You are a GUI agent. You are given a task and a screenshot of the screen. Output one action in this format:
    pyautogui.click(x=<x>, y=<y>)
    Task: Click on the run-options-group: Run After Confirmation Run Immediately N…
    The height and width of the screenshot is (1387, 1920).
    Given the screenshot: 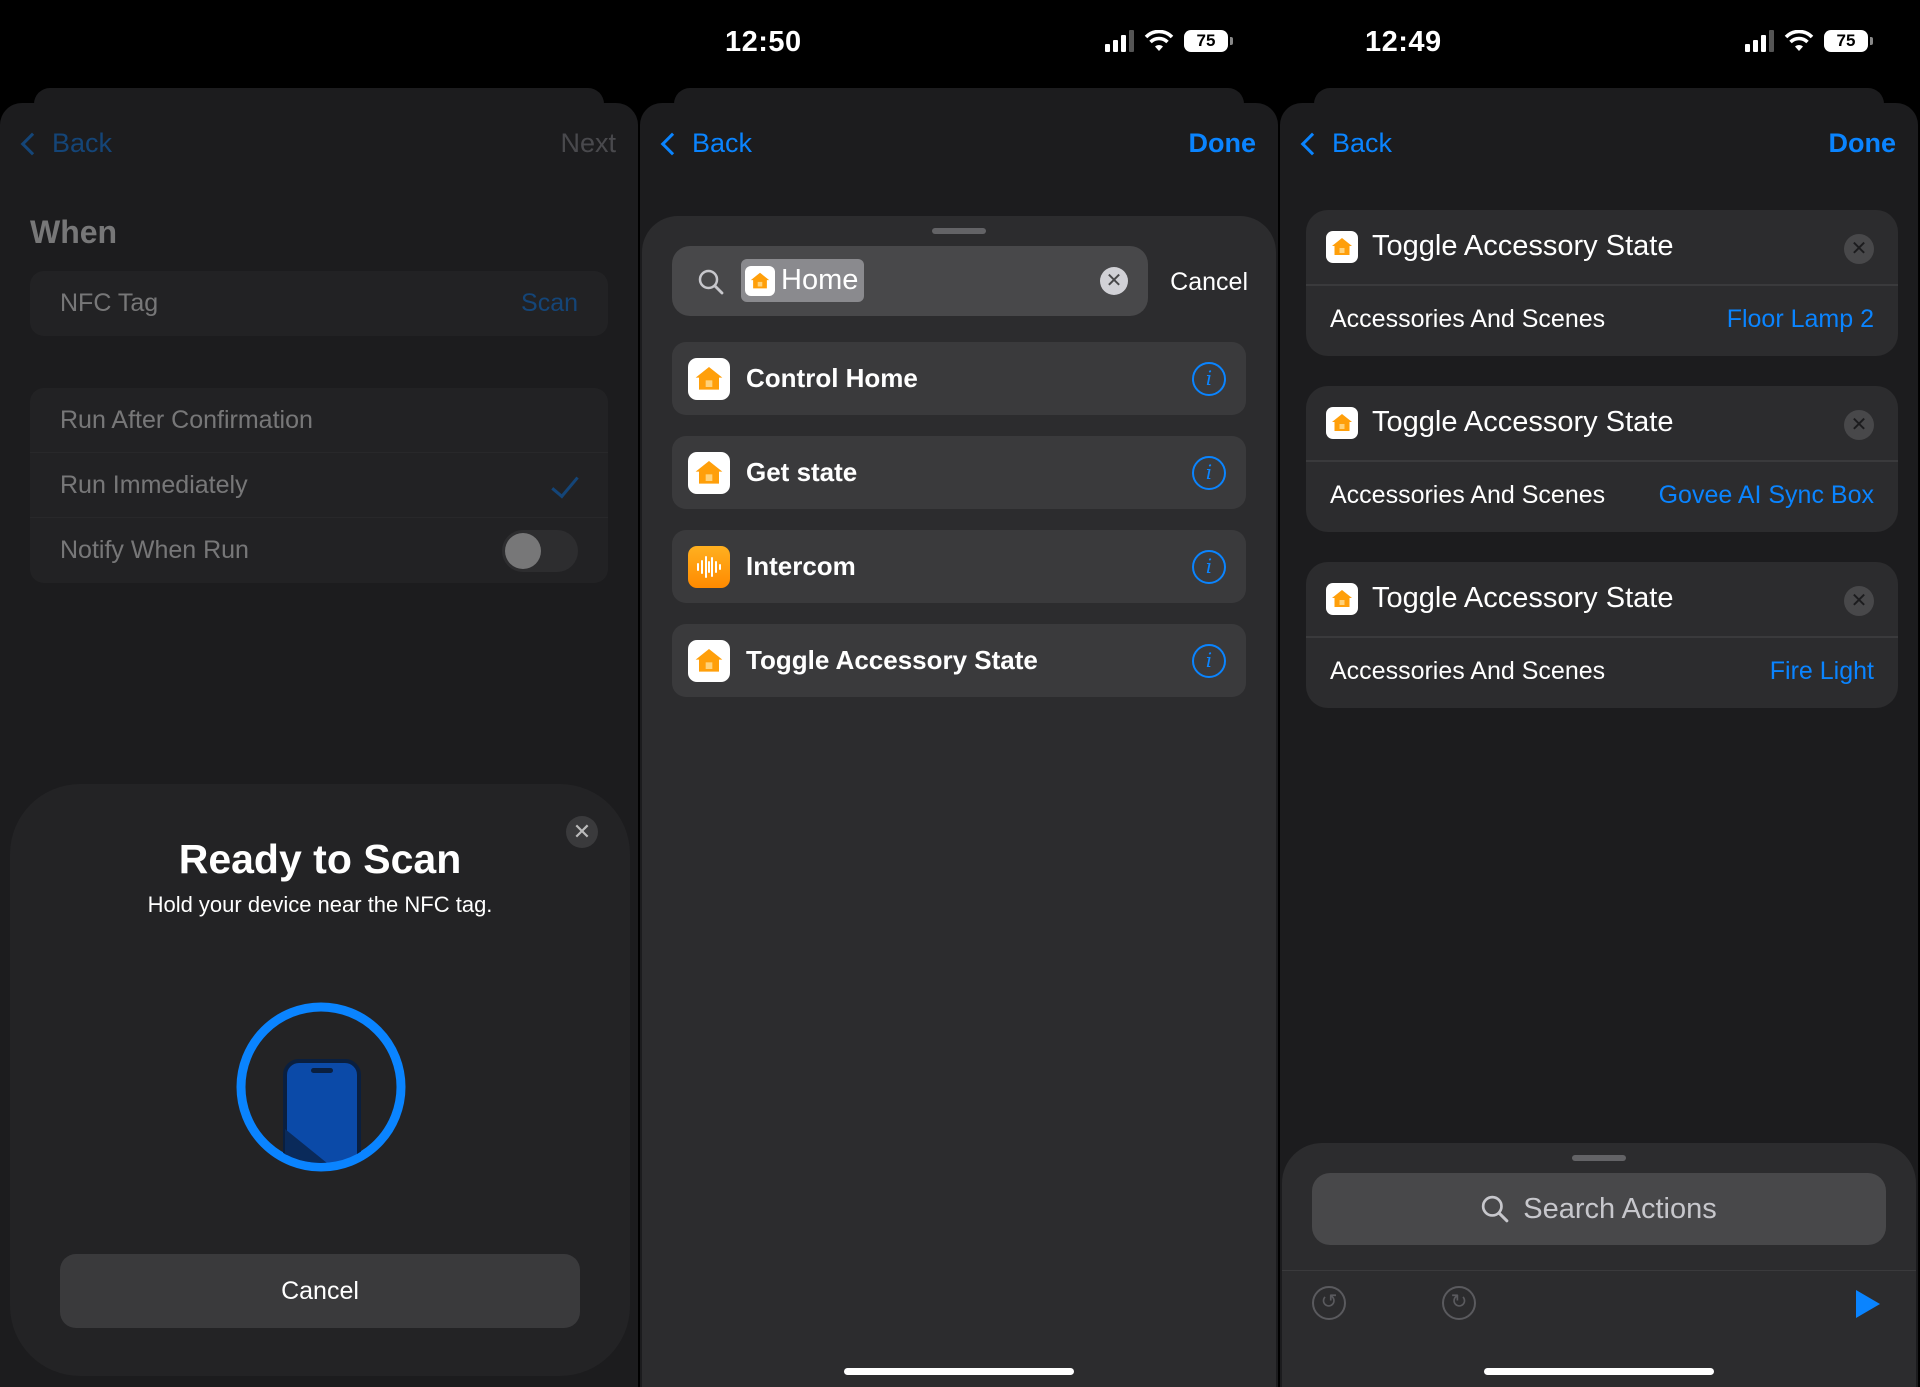 What is the action you would take?
    pyautogui.click(x=319, y=485)
    